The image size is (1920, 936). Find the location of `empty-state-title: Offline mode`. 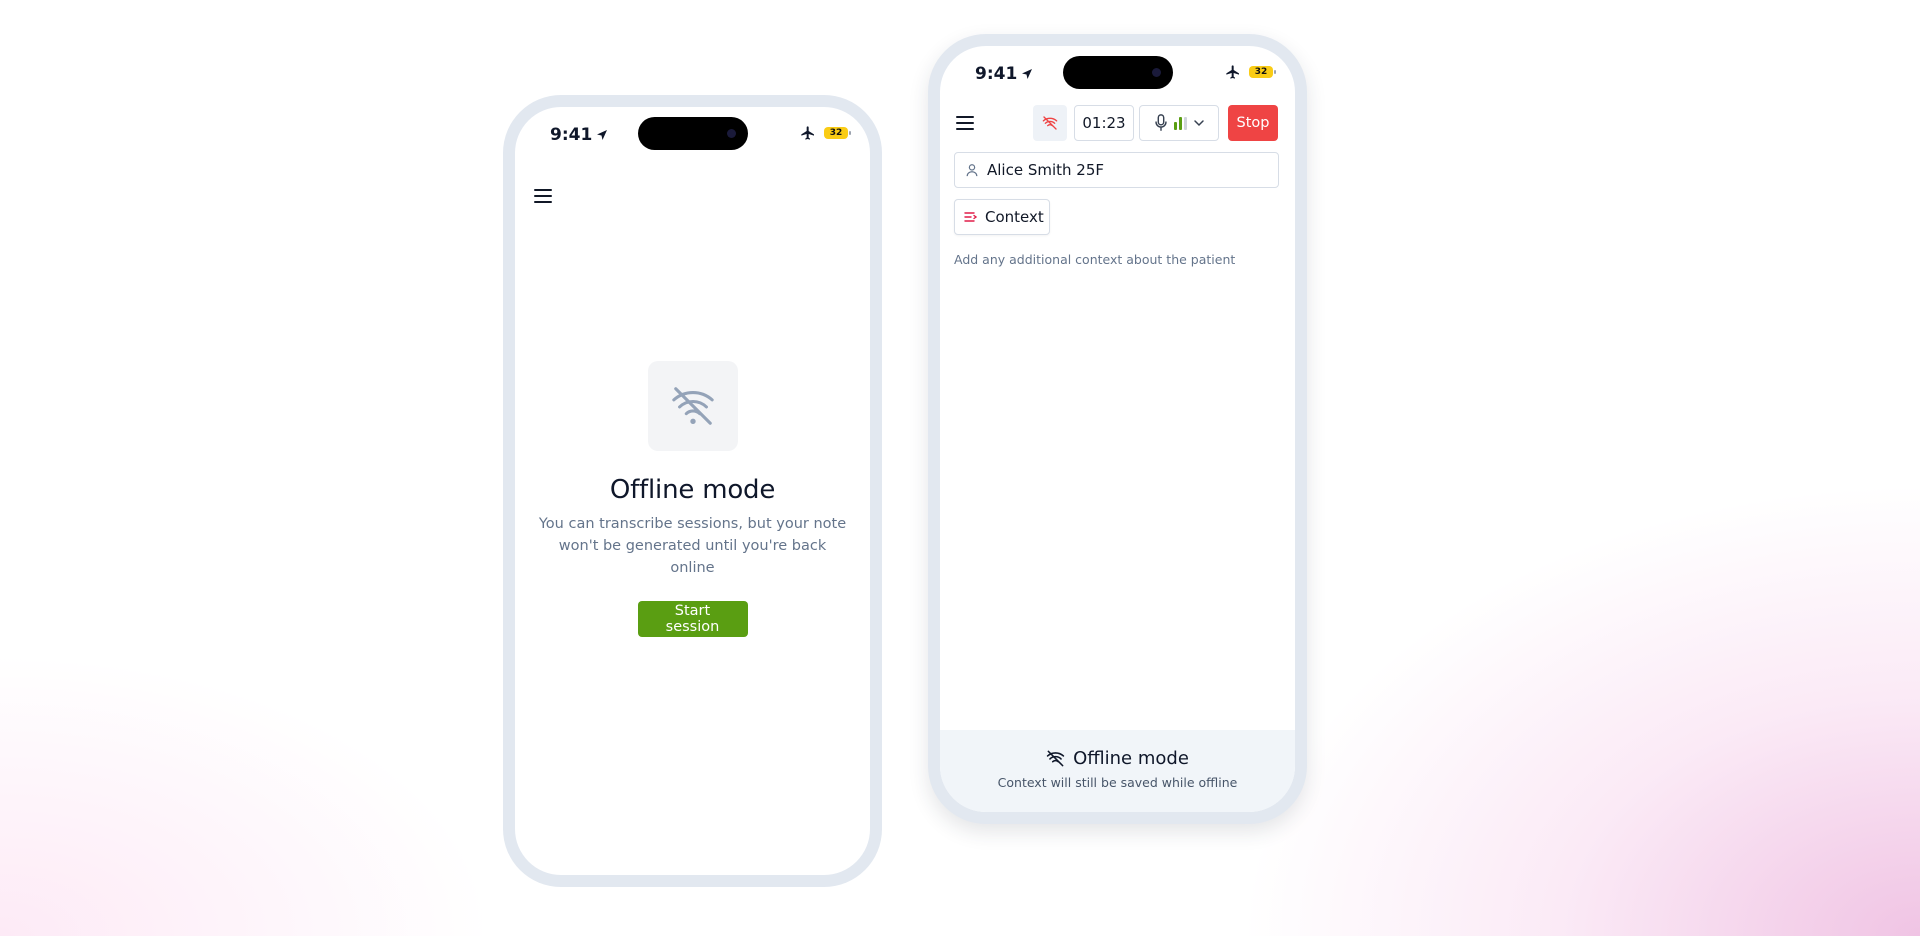

empty-state-title: Offline mode is located at coordinates (692, 490).